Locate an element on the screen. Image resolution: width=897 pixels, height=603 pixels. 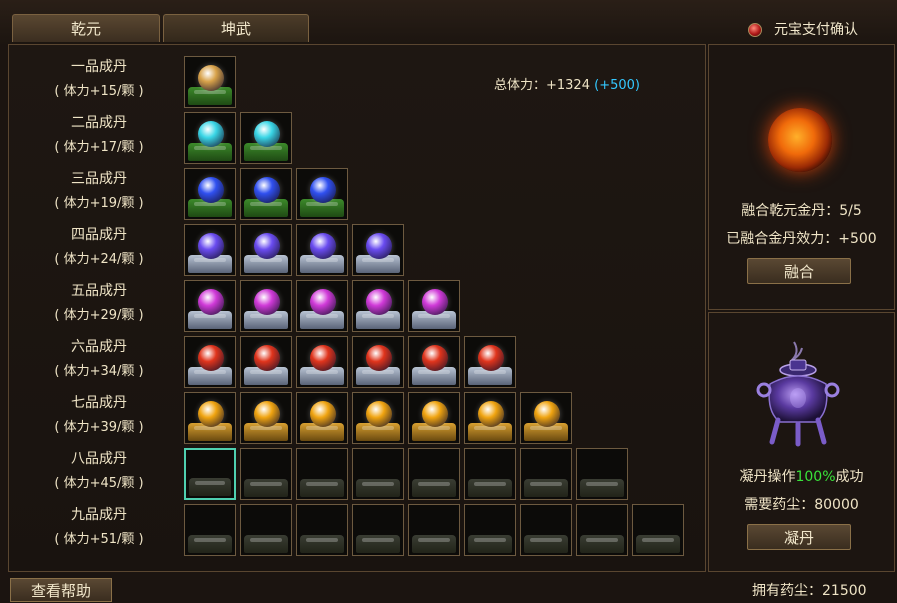
fuse-button: 融合 is located at coordinates (799, 271).